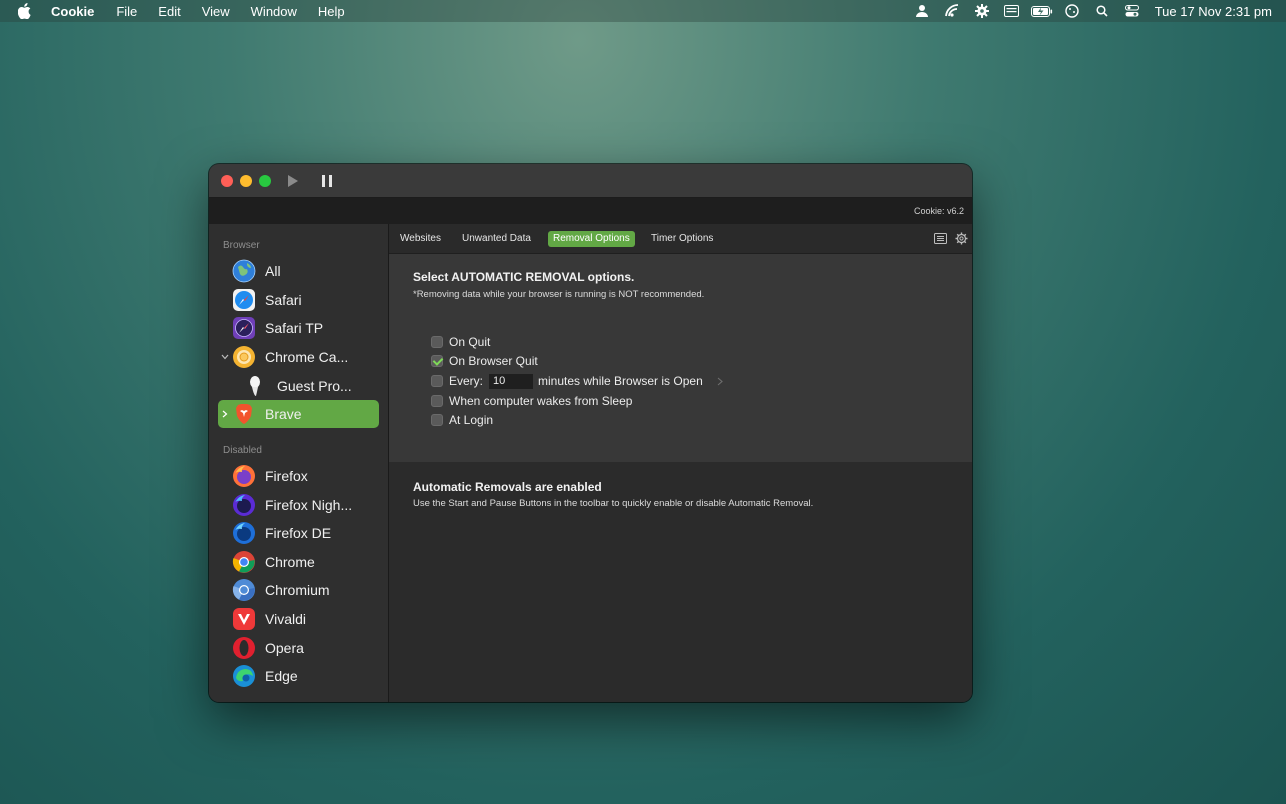 The height and width of the screenshot is (804, 1286). What do you see at coordinates (244, 648) in the screenshot?
I see `opera-icon` at bounding box center [244, 648].